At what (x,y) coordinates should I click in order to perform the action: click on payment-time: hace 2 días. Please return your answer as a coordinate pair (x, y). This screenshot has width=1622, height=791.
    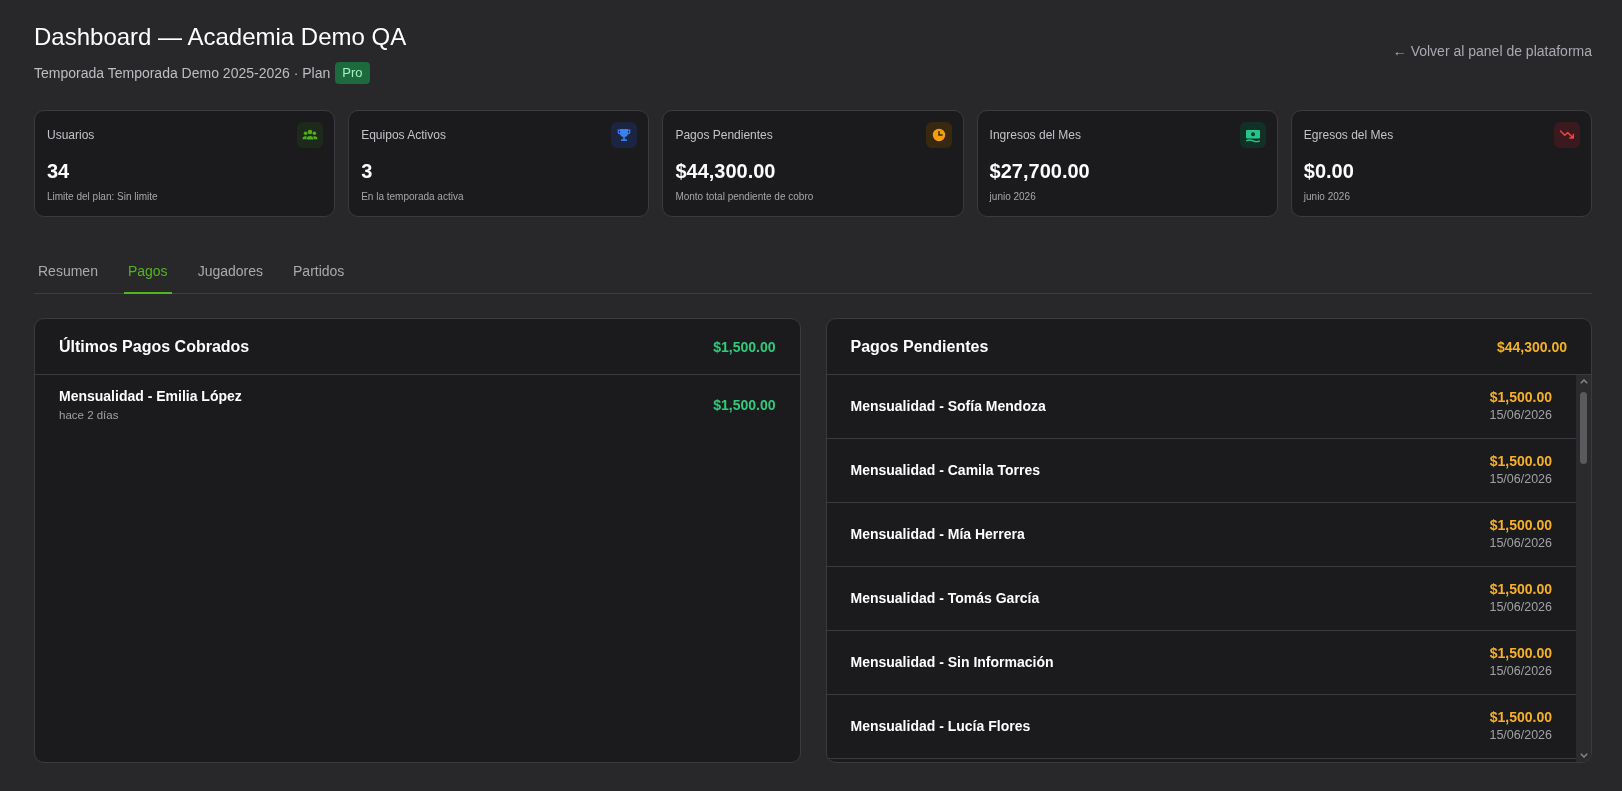
    Looking at the image, I should click on (89, 415).